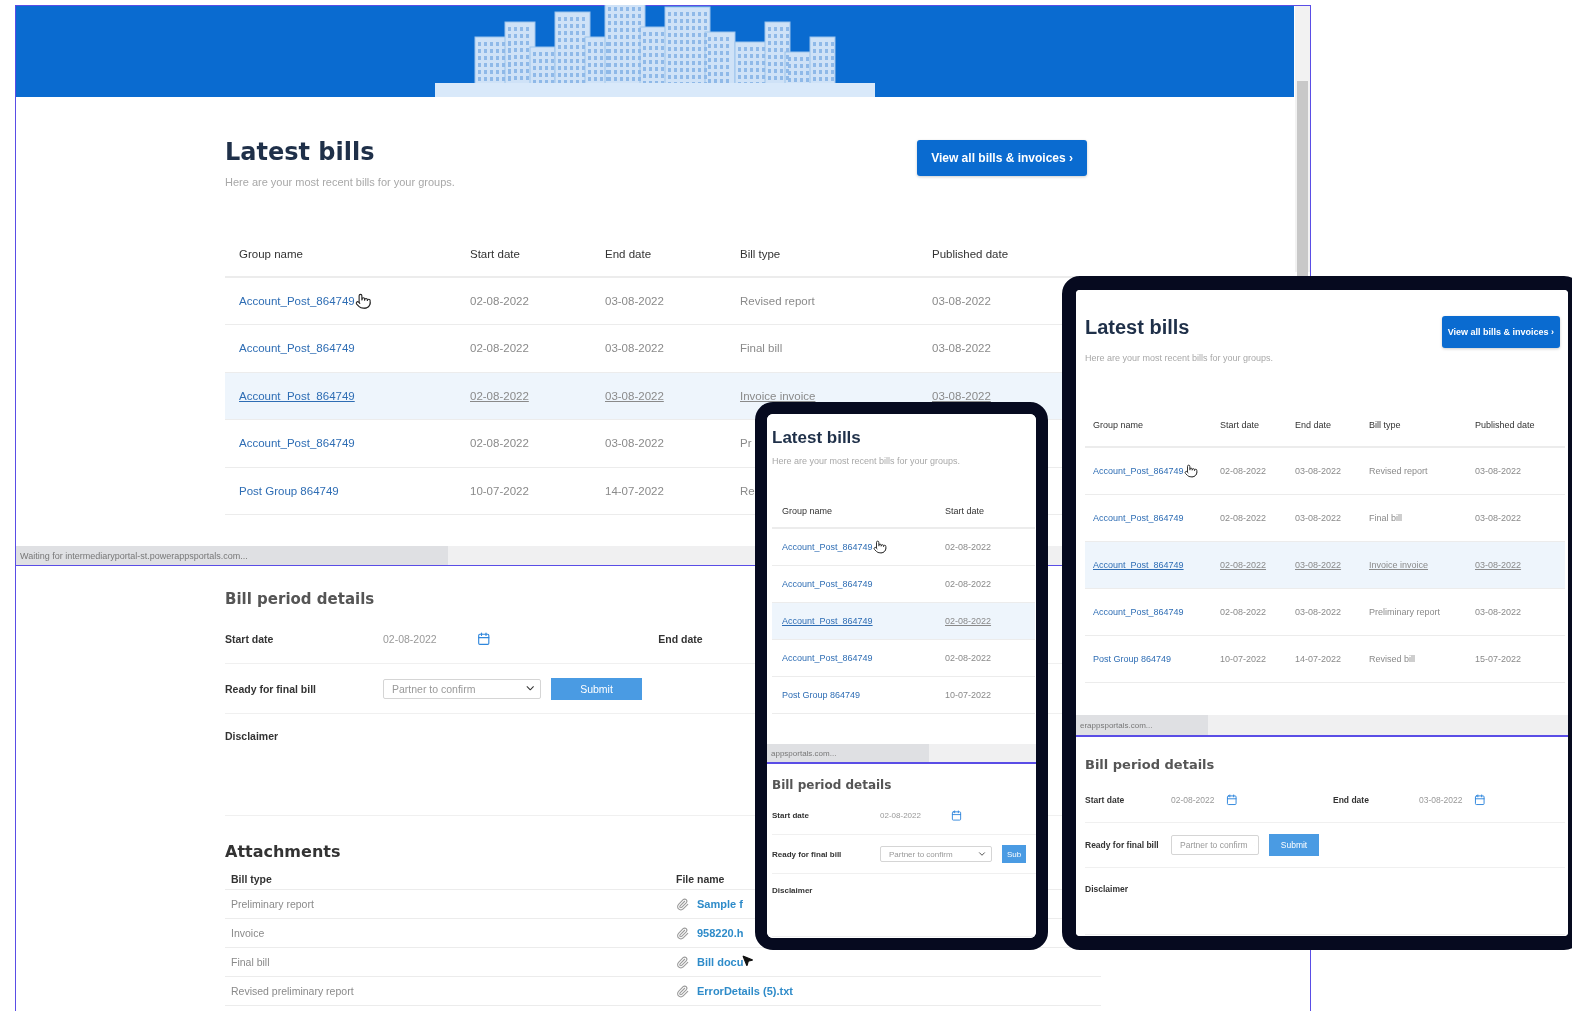  What do you see at coordinates (1392, 659) in the screenshot?
I see `table-cell: Revised bill` at bounding box center [1392, 659].